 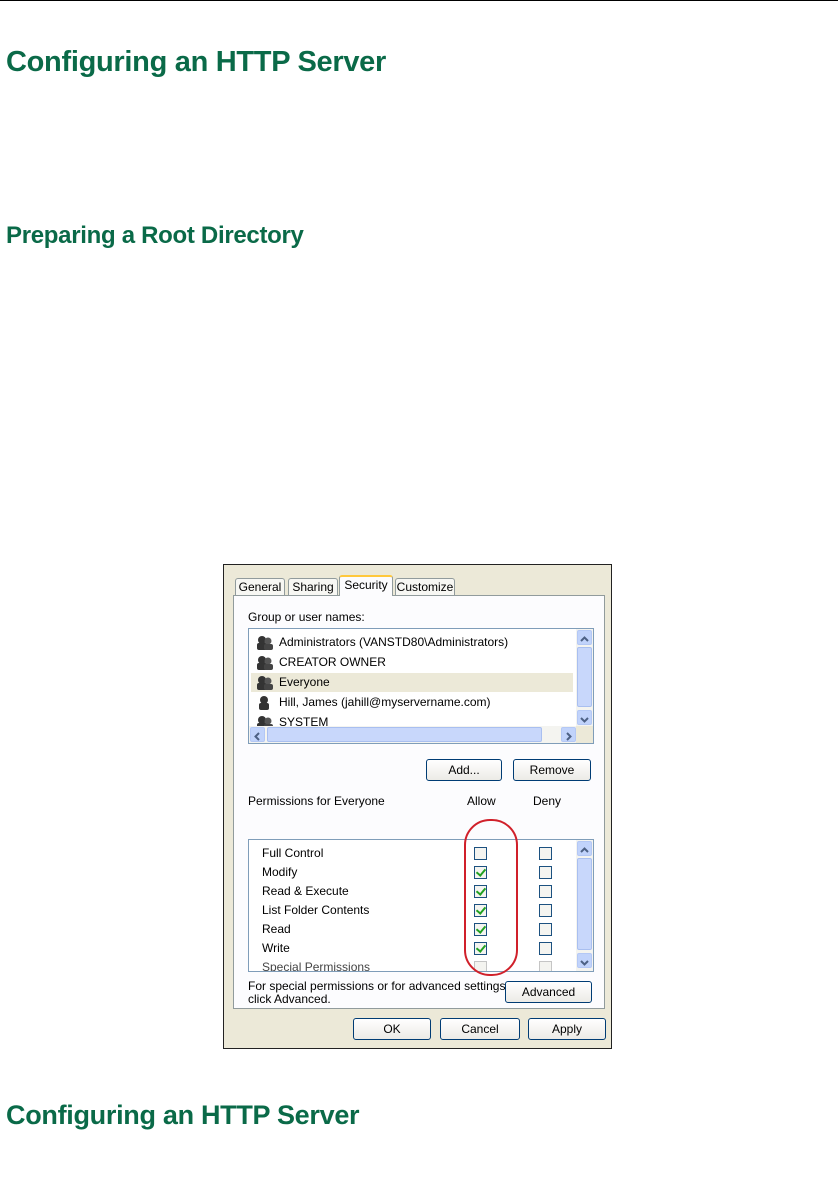 I want to click on deny-read-execute-checkbox, so click(x=545, y=891).